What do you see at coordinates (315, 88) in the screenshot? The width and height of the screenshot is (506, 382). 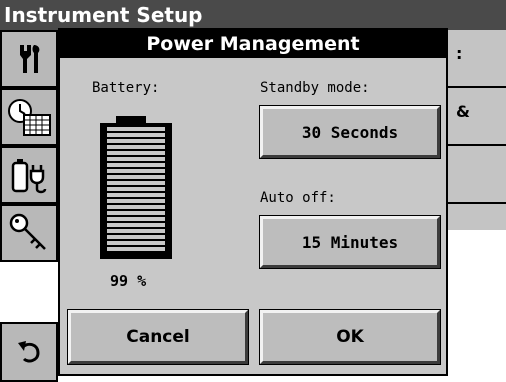 I see `standby-mode-label: Standby mode:` at bounding box center [315, 88].